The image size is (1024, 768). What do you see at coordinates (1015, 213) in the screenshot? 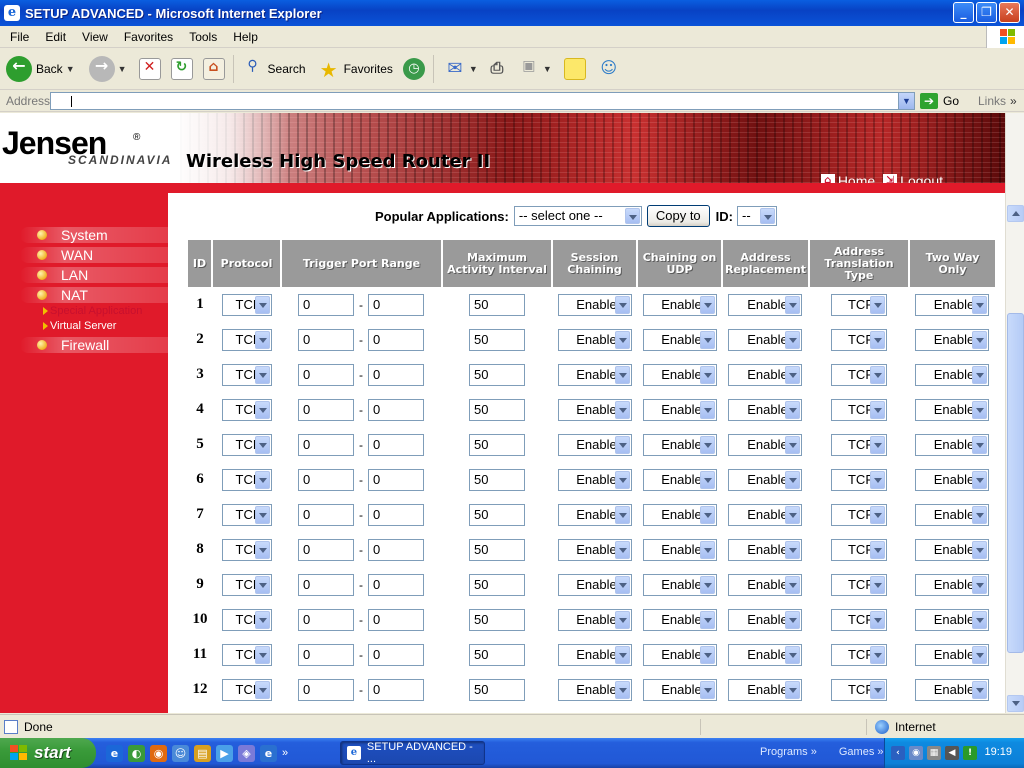
I see `scroll-up-button` at bounding box center [1015, 213].